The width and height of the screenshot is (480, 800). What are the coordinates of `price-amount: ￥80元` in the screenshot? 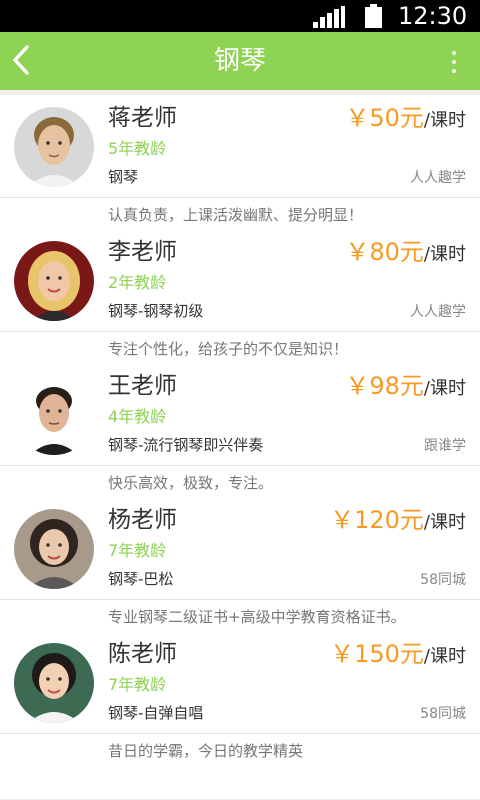 It's located at (384, 252).